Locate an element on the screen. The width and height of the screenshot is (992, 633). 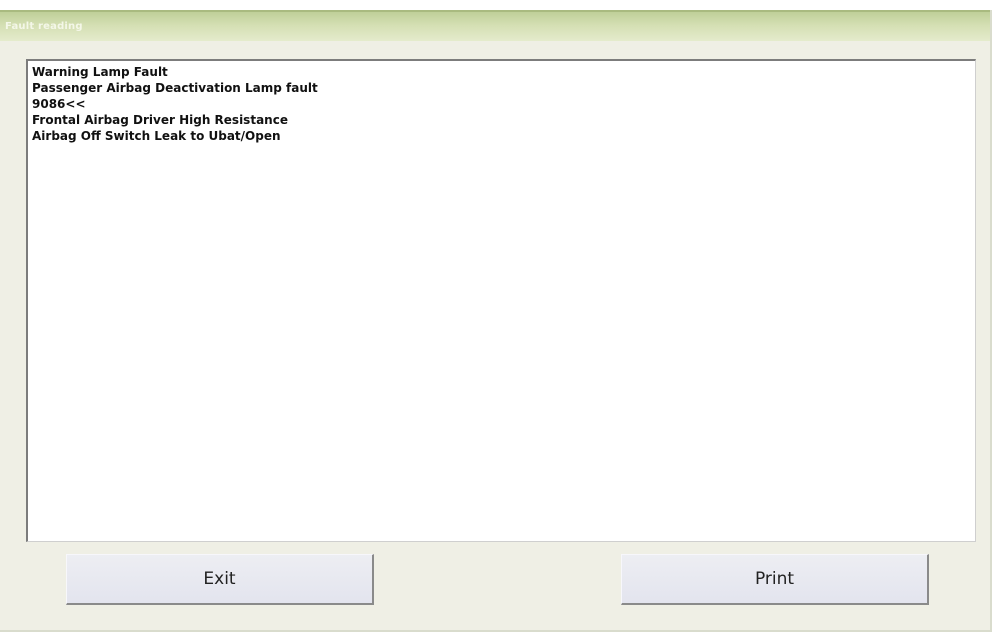
fault-item: Passenger Airbag Deactivation Lamp fault is located at coordinates (501, 88).